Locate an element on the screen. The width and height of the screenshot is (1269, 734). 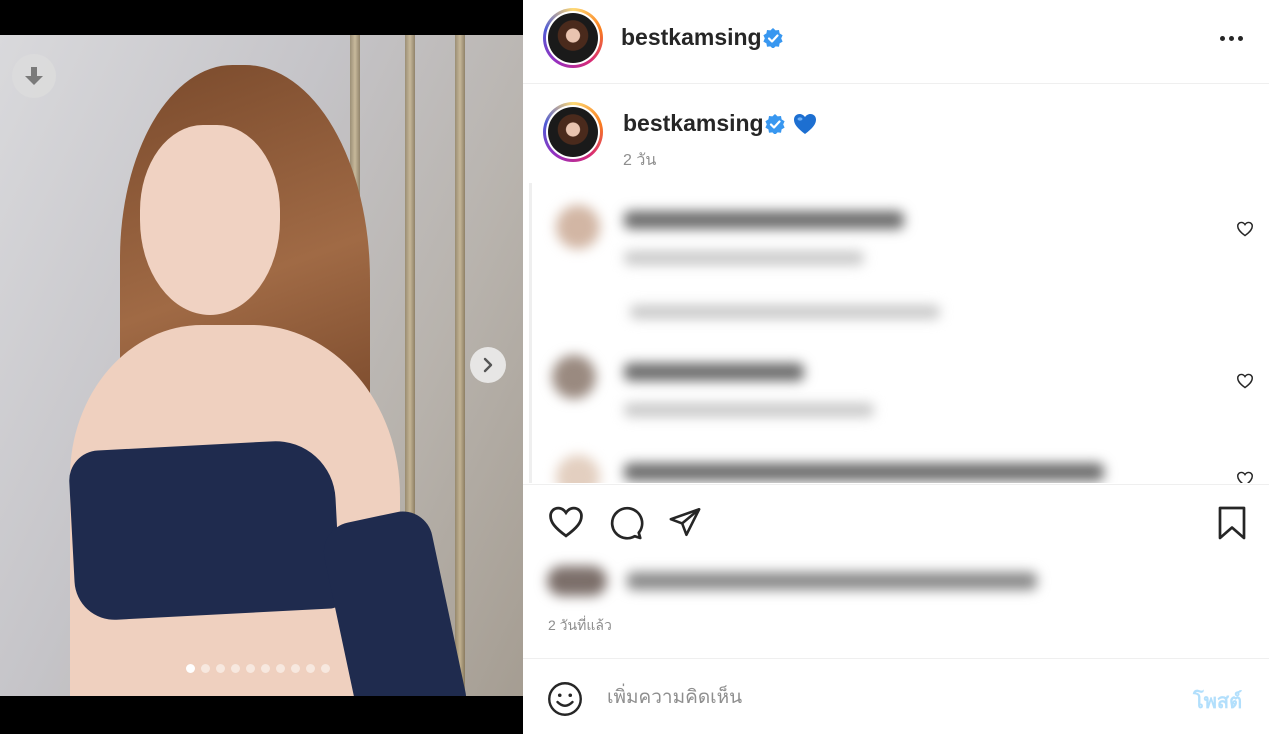
chevron-right-icon is located at coordinates (488, 365).